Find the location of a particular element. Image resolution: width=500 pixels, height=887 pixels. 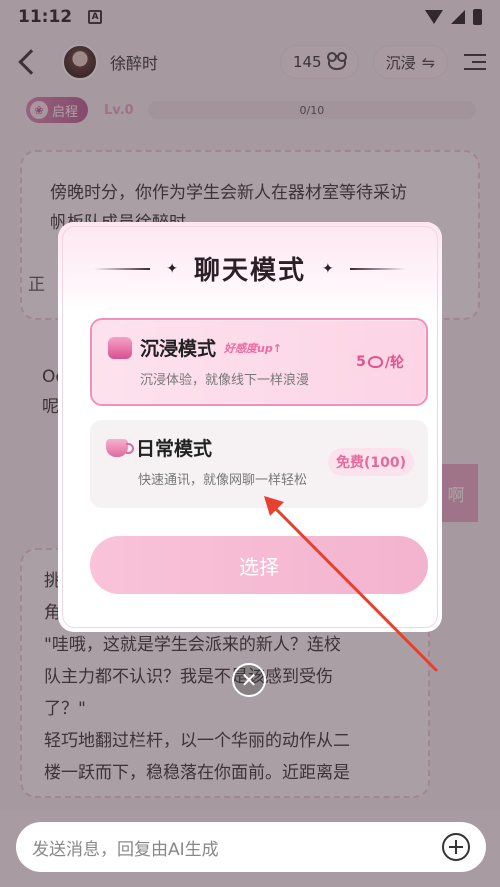

dialog-title-row: ✦ 聊天模式 ✦ is located at coordinates (250, 268).